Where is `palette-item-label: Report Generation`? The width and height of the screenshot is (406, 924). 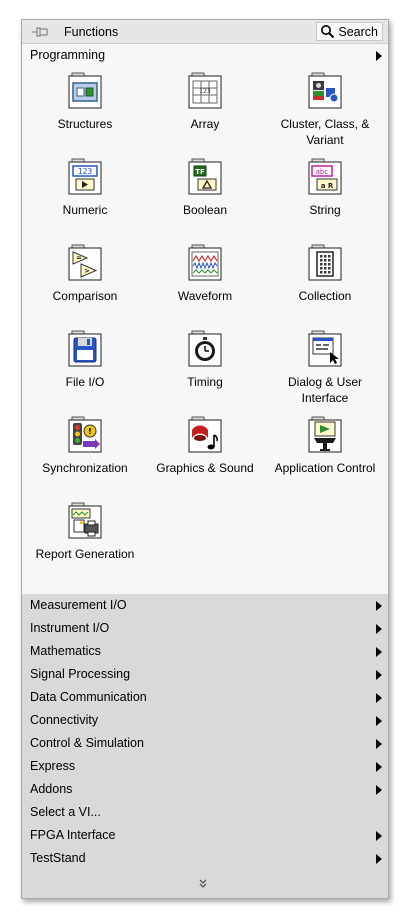
palette-item-label: Report Generation is located at coordinates (85, 554).